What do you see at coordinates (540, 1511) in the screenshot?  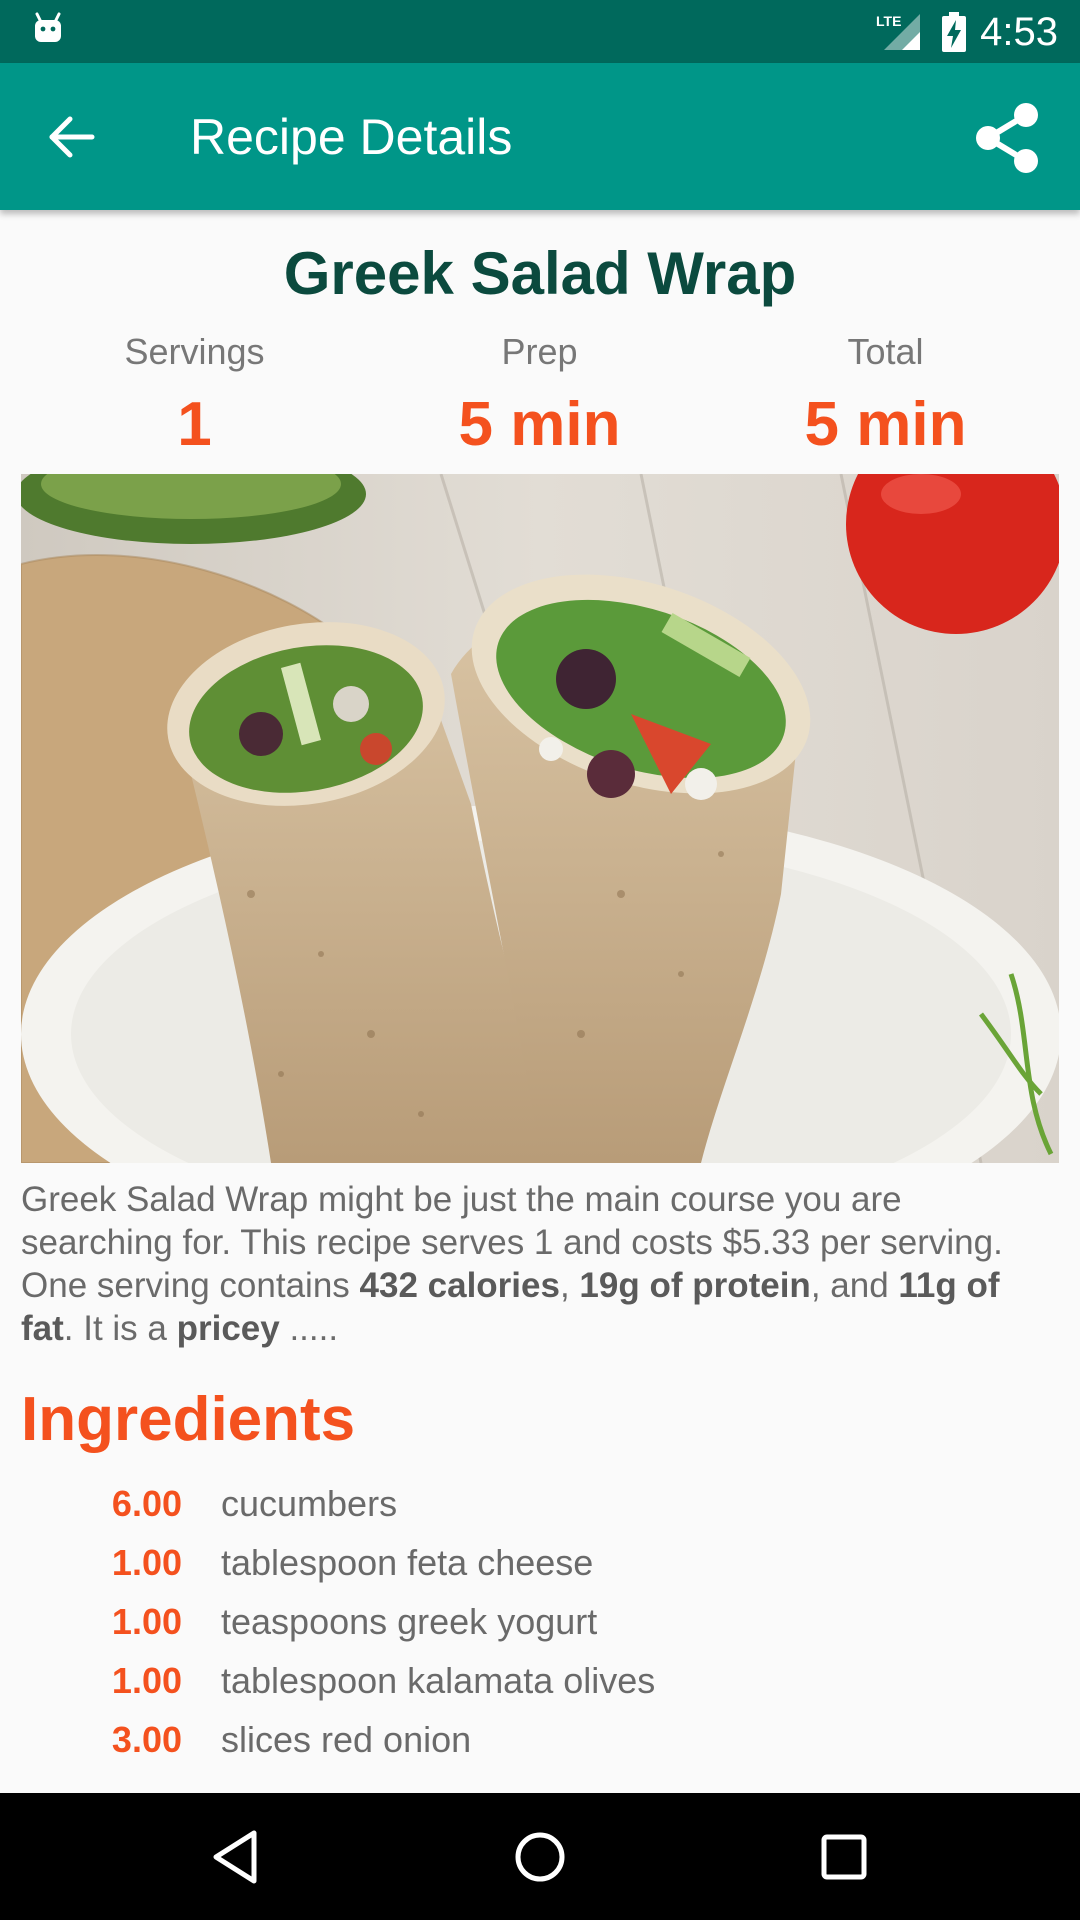 I see `ingredient-item: 6.00 cucumbers` at bounding box center [540, 1511].